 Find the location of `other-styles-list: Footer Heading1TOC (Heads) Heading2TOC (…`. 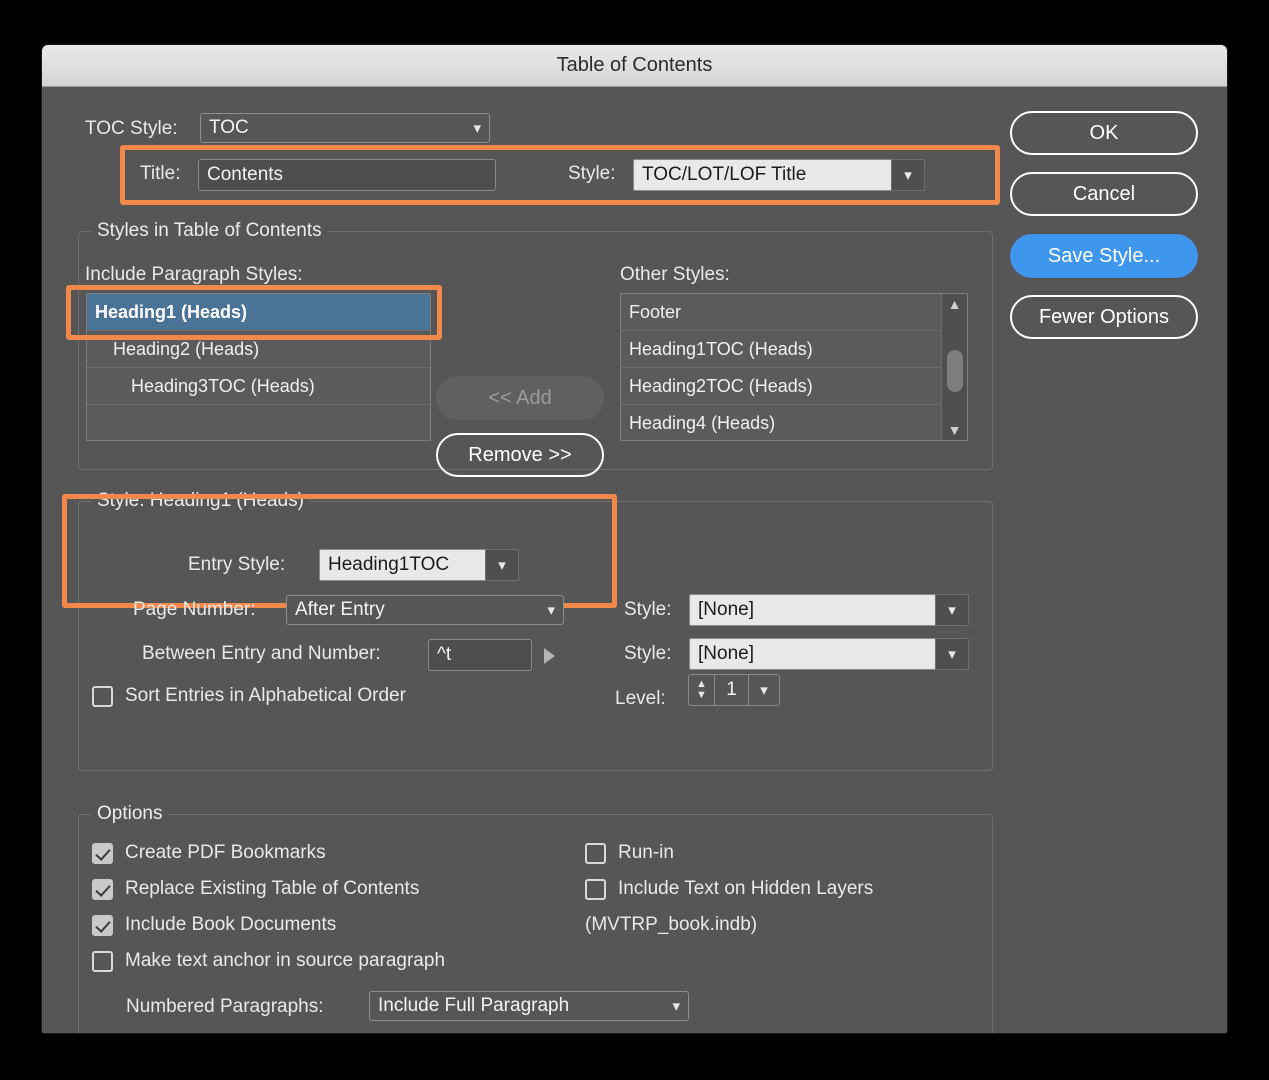

other-styles-list: Footer Heading1TOC (Heads) Heading2TOC (… is located at coordinates (794, 367).